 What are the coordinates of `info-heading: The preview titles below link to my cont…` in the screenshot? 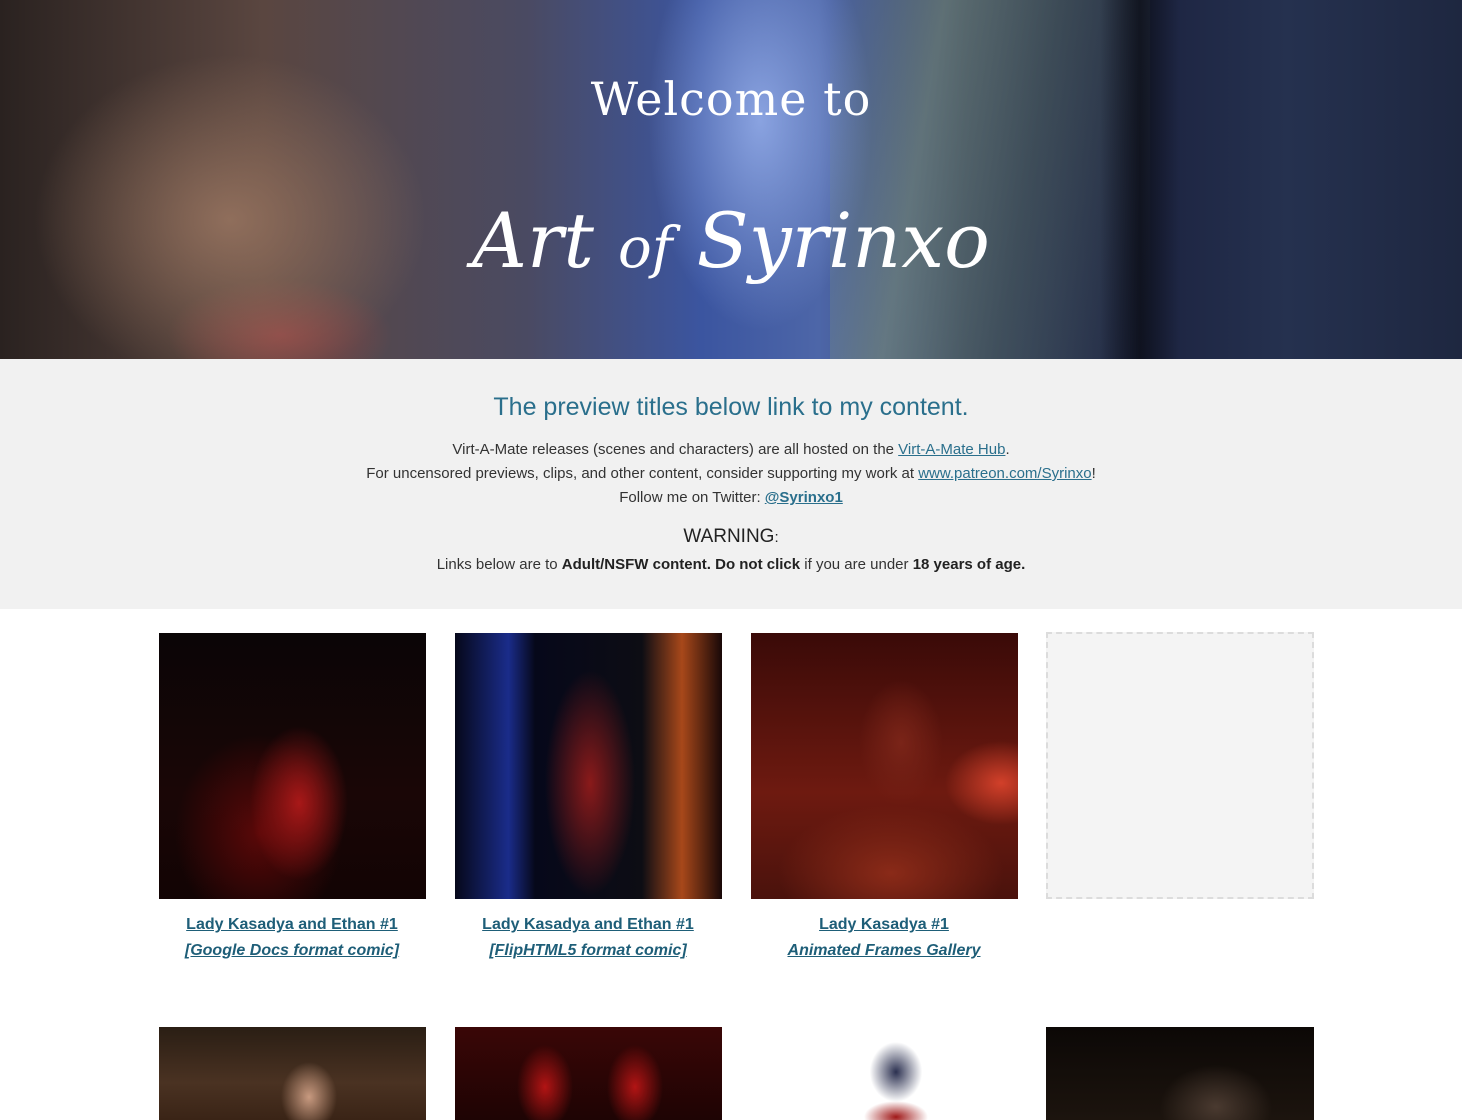 It's located at (731, 407).